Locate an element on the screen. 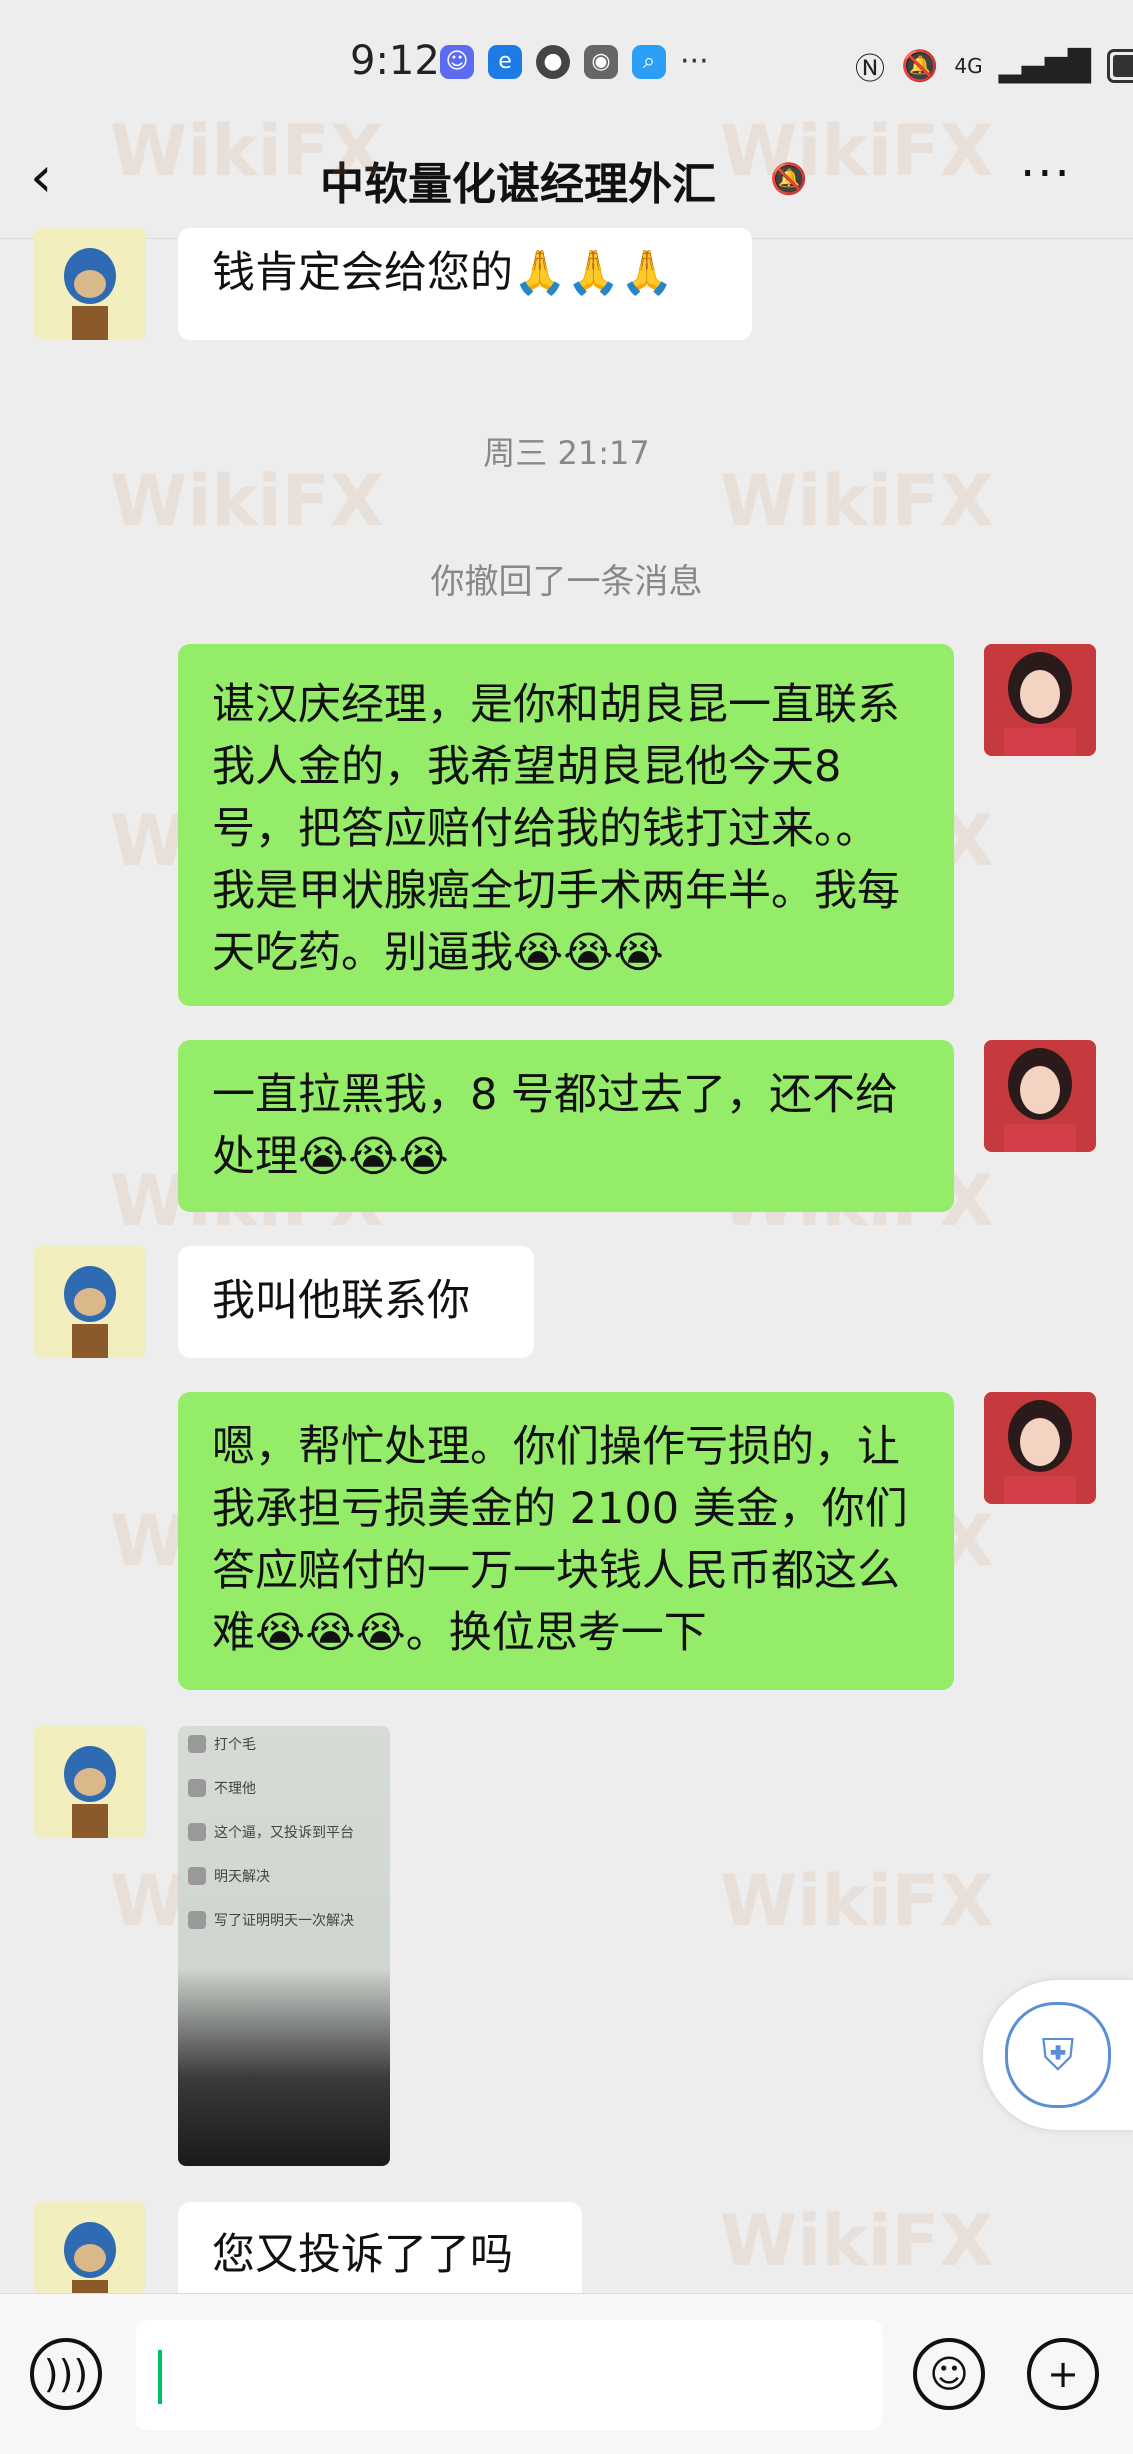 Image resolution: width=1133 pixels, height=2454 pixels. voice-input-button: ))) is located at coordinates (66, 2374).